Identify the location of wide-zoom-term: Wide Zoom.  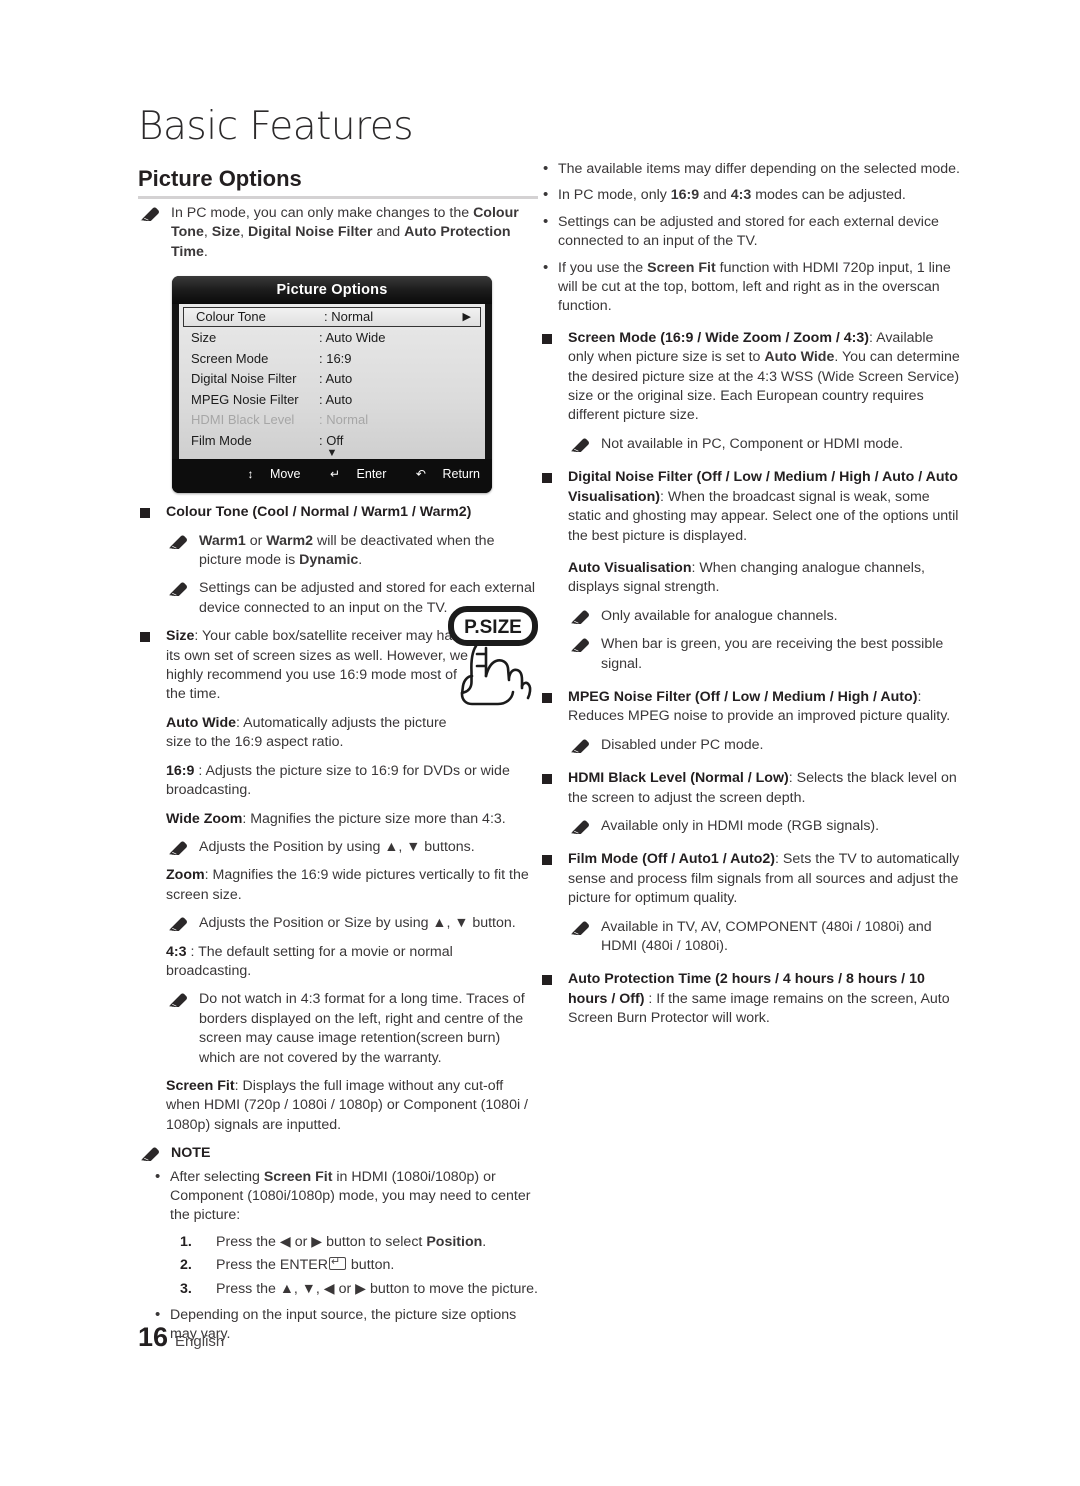
(204, 818).